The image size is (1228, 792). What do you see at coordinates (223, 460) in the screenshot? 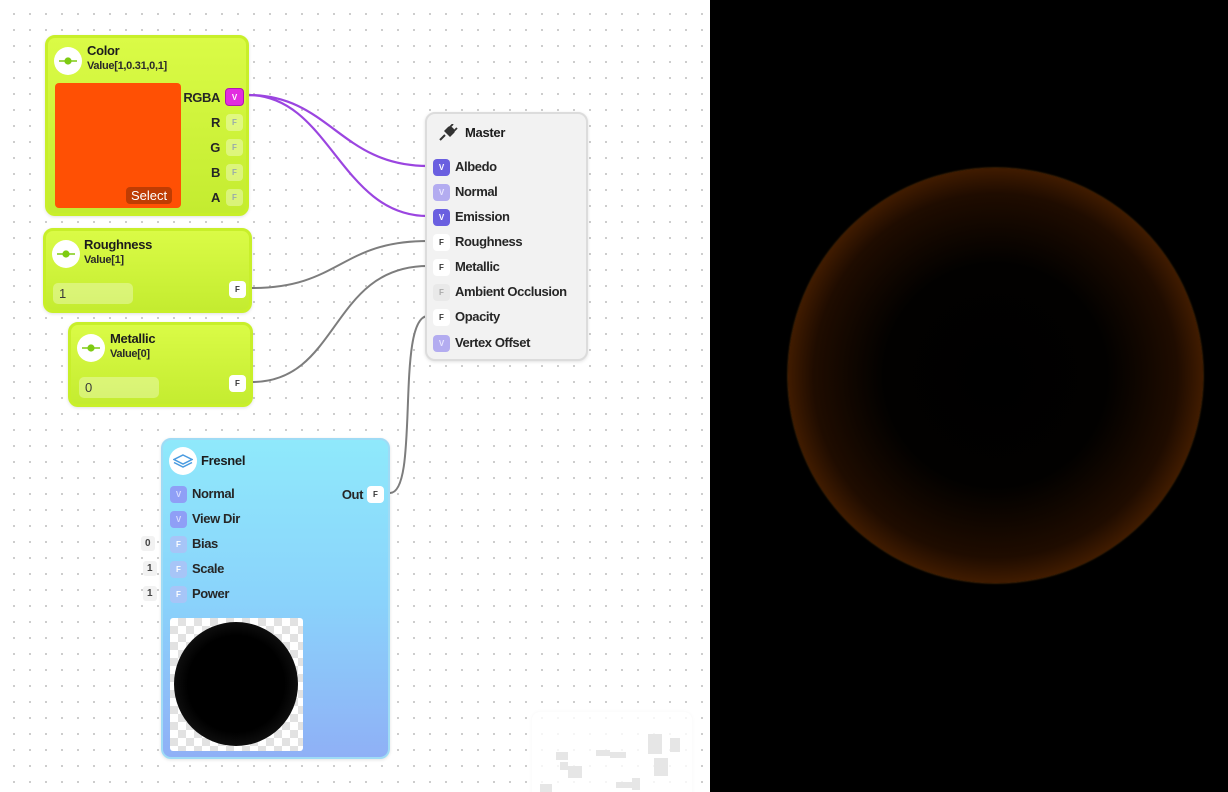
I see `node-title: Fresnel` at bounding box center [223, 460].